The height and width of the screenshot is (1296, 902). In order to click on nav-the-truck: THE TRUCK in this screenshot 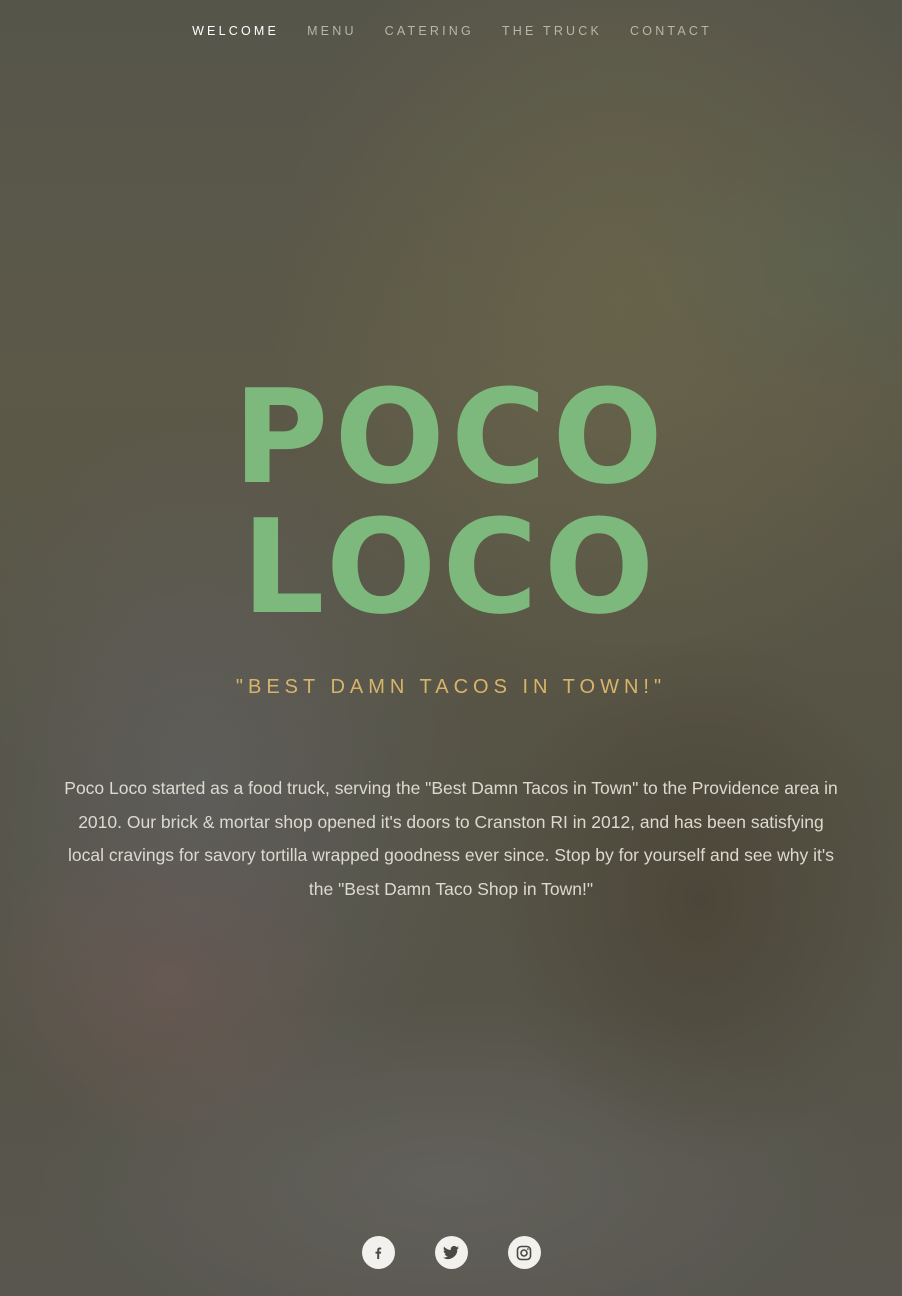, I will do `click(551, 31)`.